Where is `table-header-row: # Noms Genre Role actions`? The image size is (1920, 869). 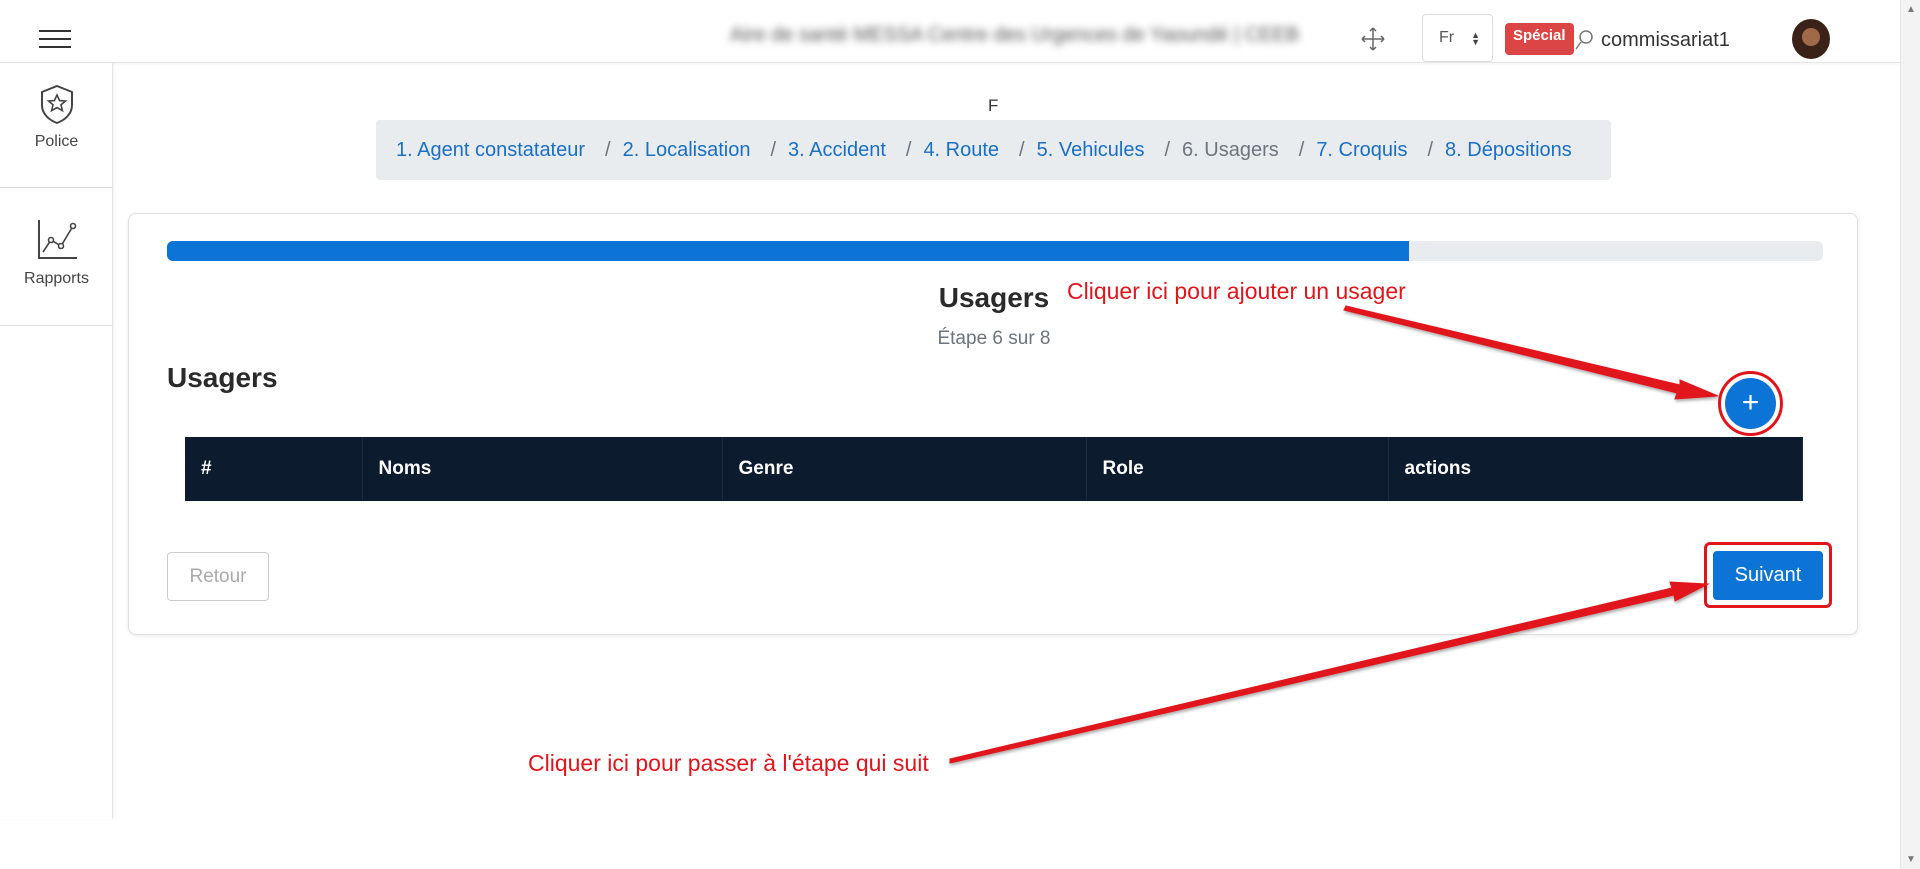
table-header-row: # Noms Genre Role actions is located at coordinates (994, 469).